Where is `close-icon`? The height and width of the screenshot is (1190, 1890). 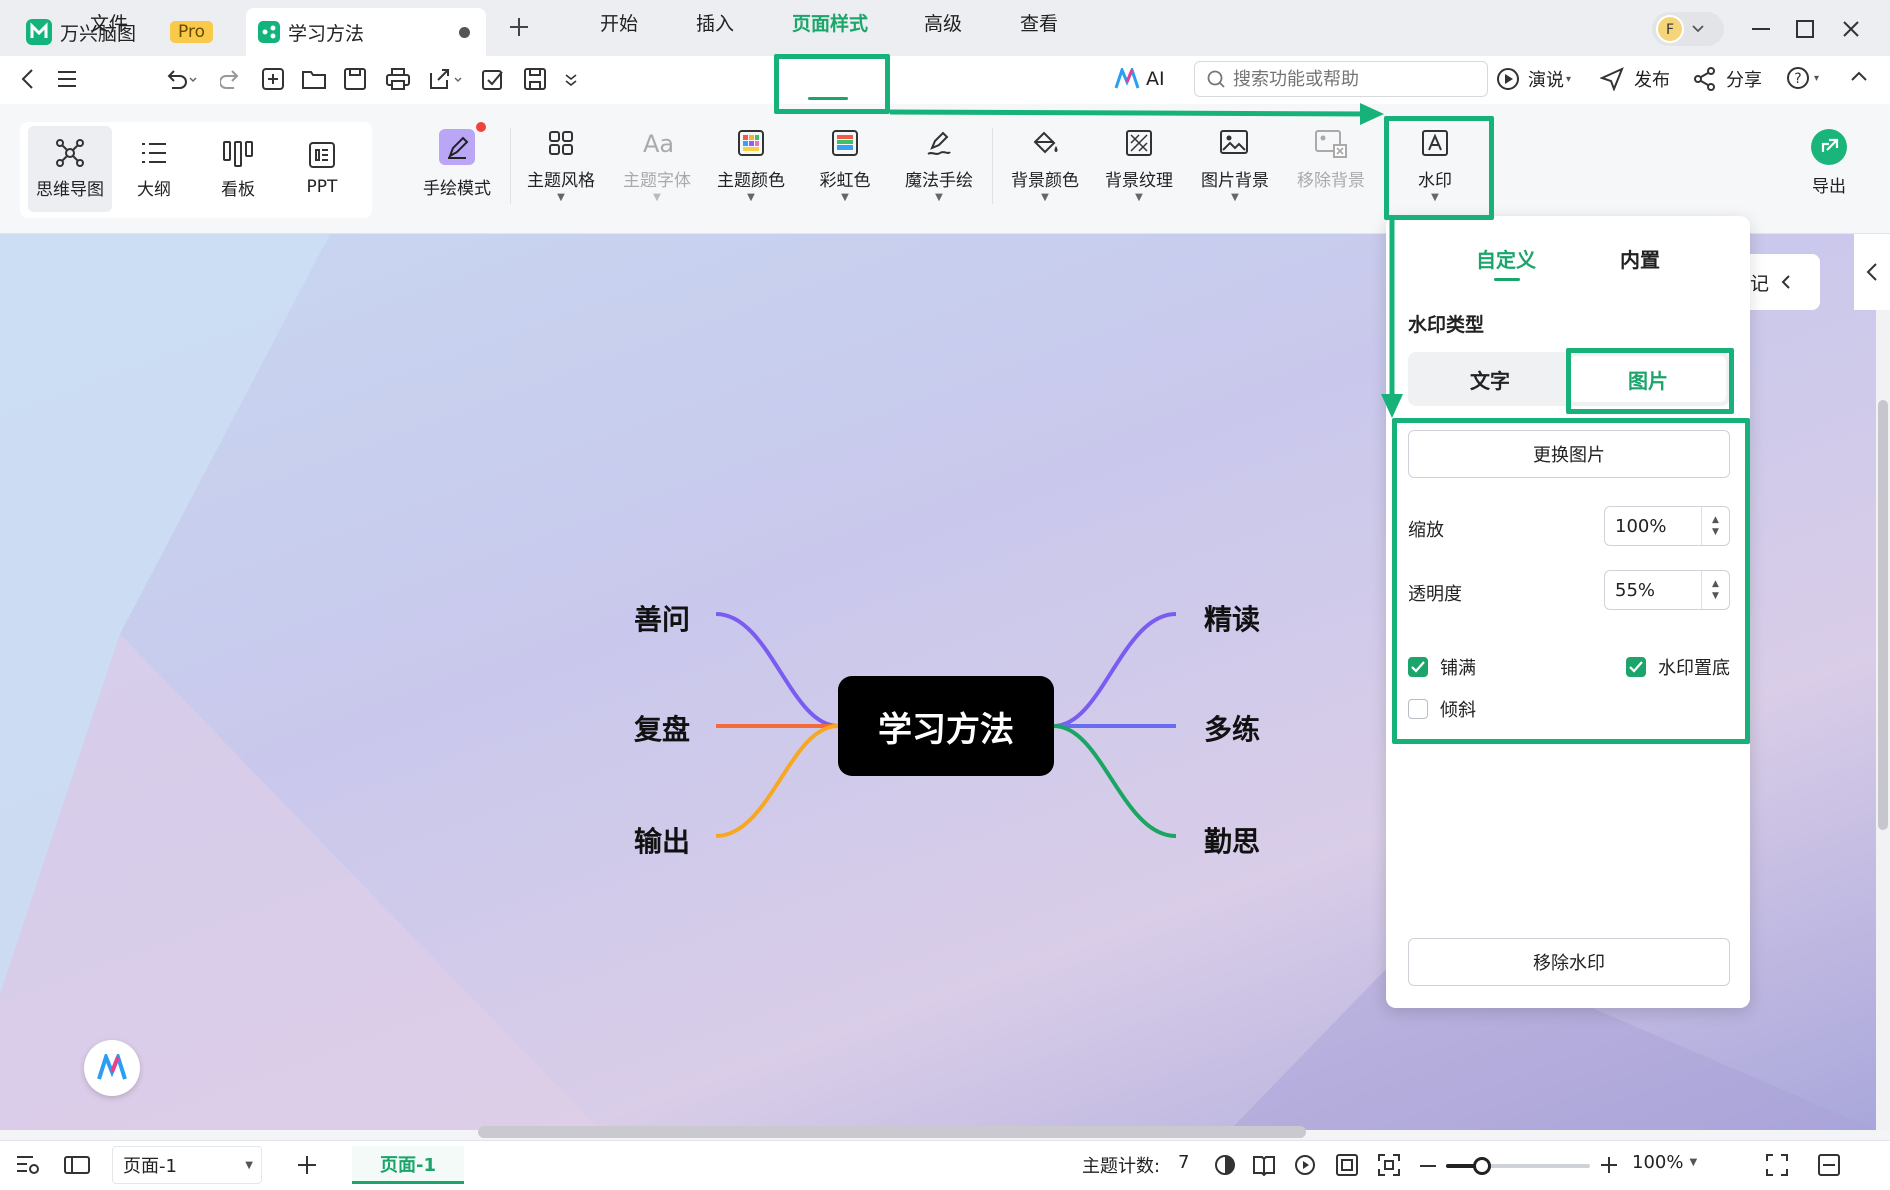
close-icon is located at coordinates (1851, 29).